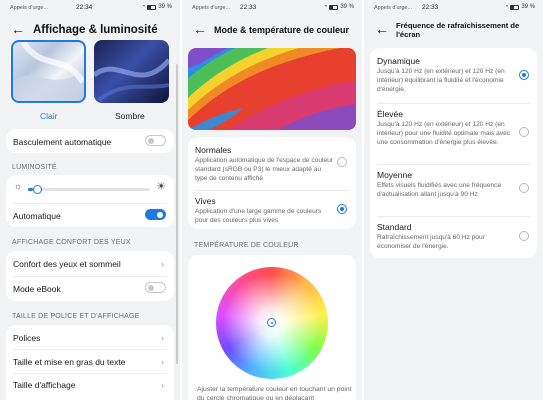 The image size is (543, 400). Describe the element at coordinates (44, 385) in the screenshot. I see `display-size-item: Taille d'affichage` at that location.